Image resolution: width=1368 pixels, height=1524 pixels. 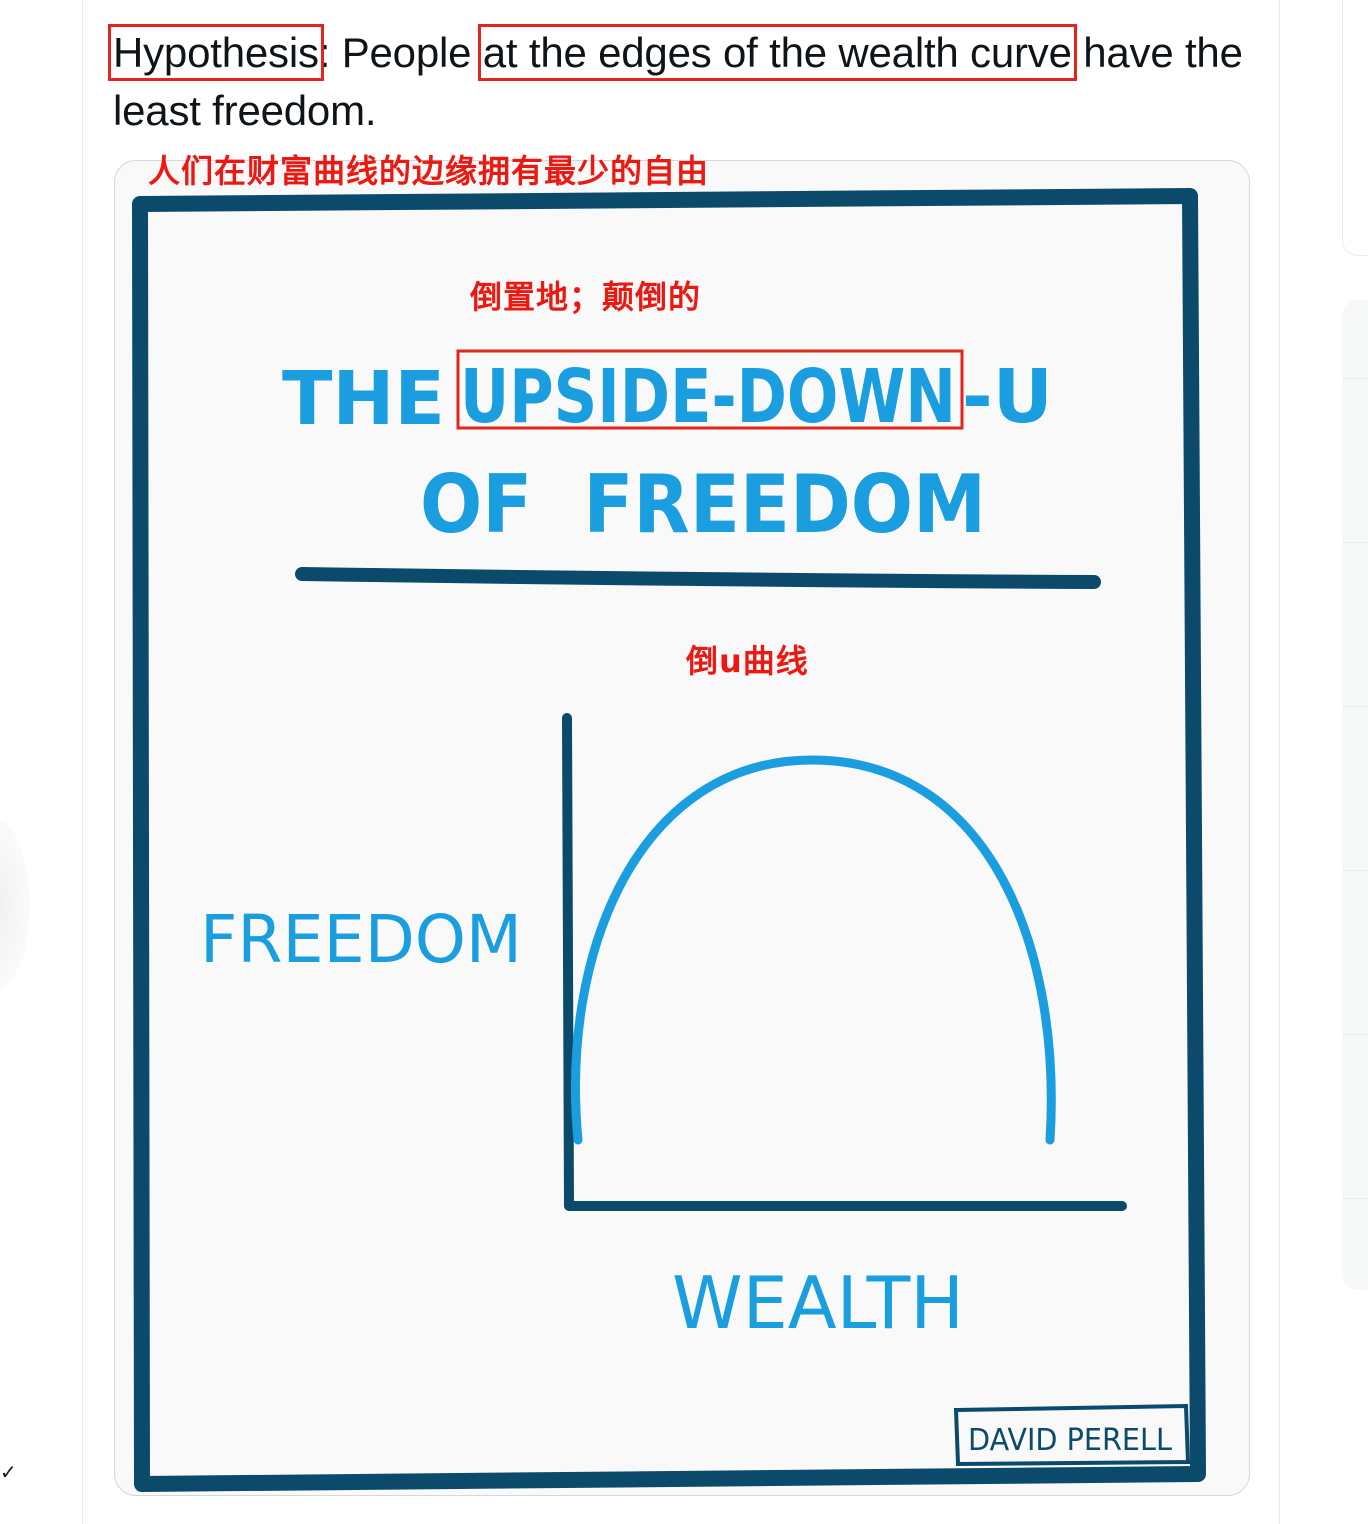 I want to click on left-shadow, so click(x=15, y=905).